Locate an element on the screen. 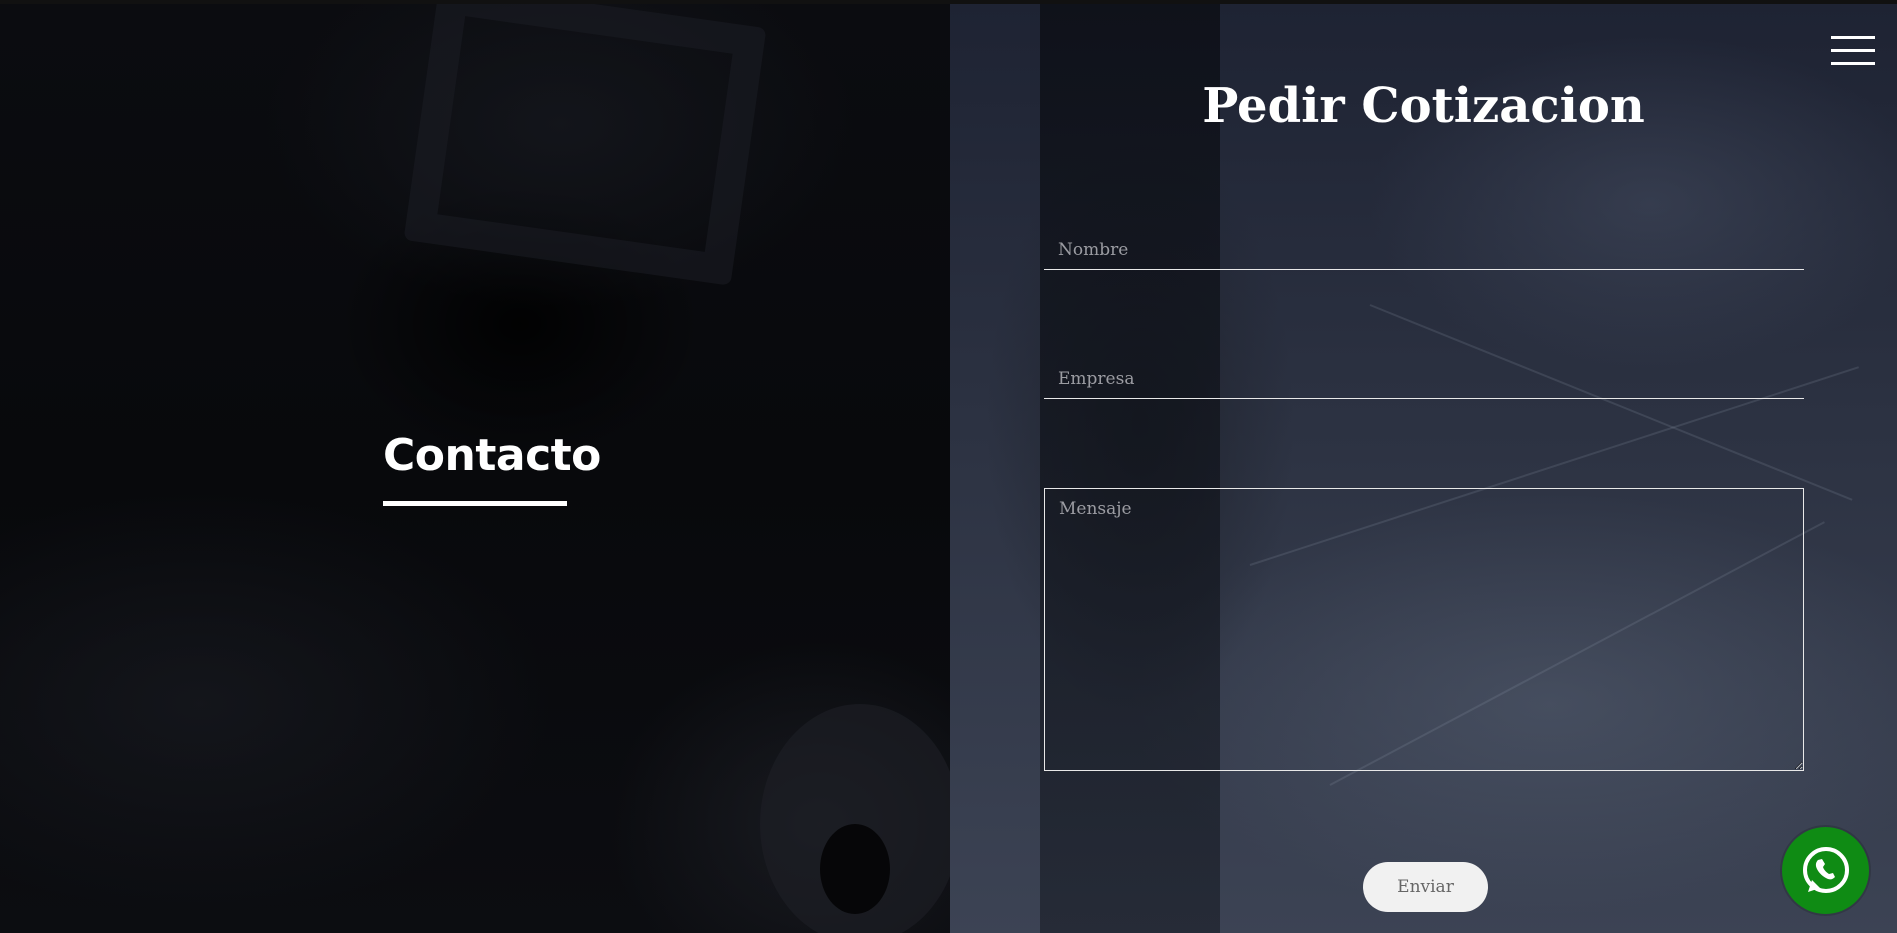  name-input is located at coordinates (1424, 250).